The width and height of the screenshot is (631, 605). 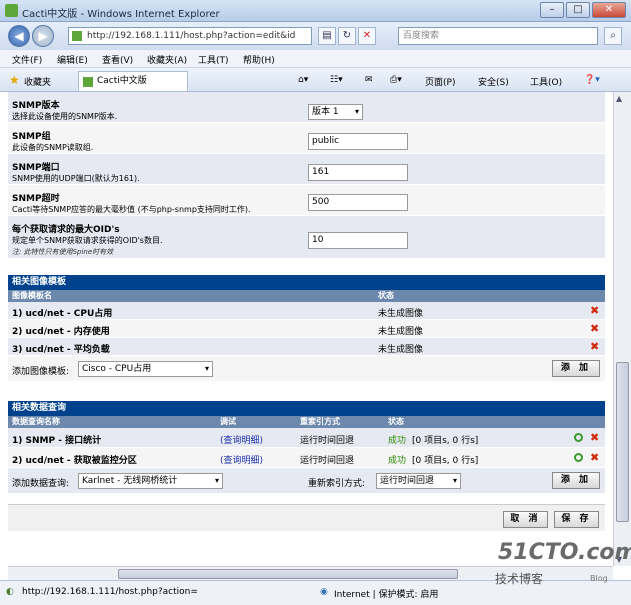 I want to click on feeds-icon: ☷▾, so click(x=336, y=80).